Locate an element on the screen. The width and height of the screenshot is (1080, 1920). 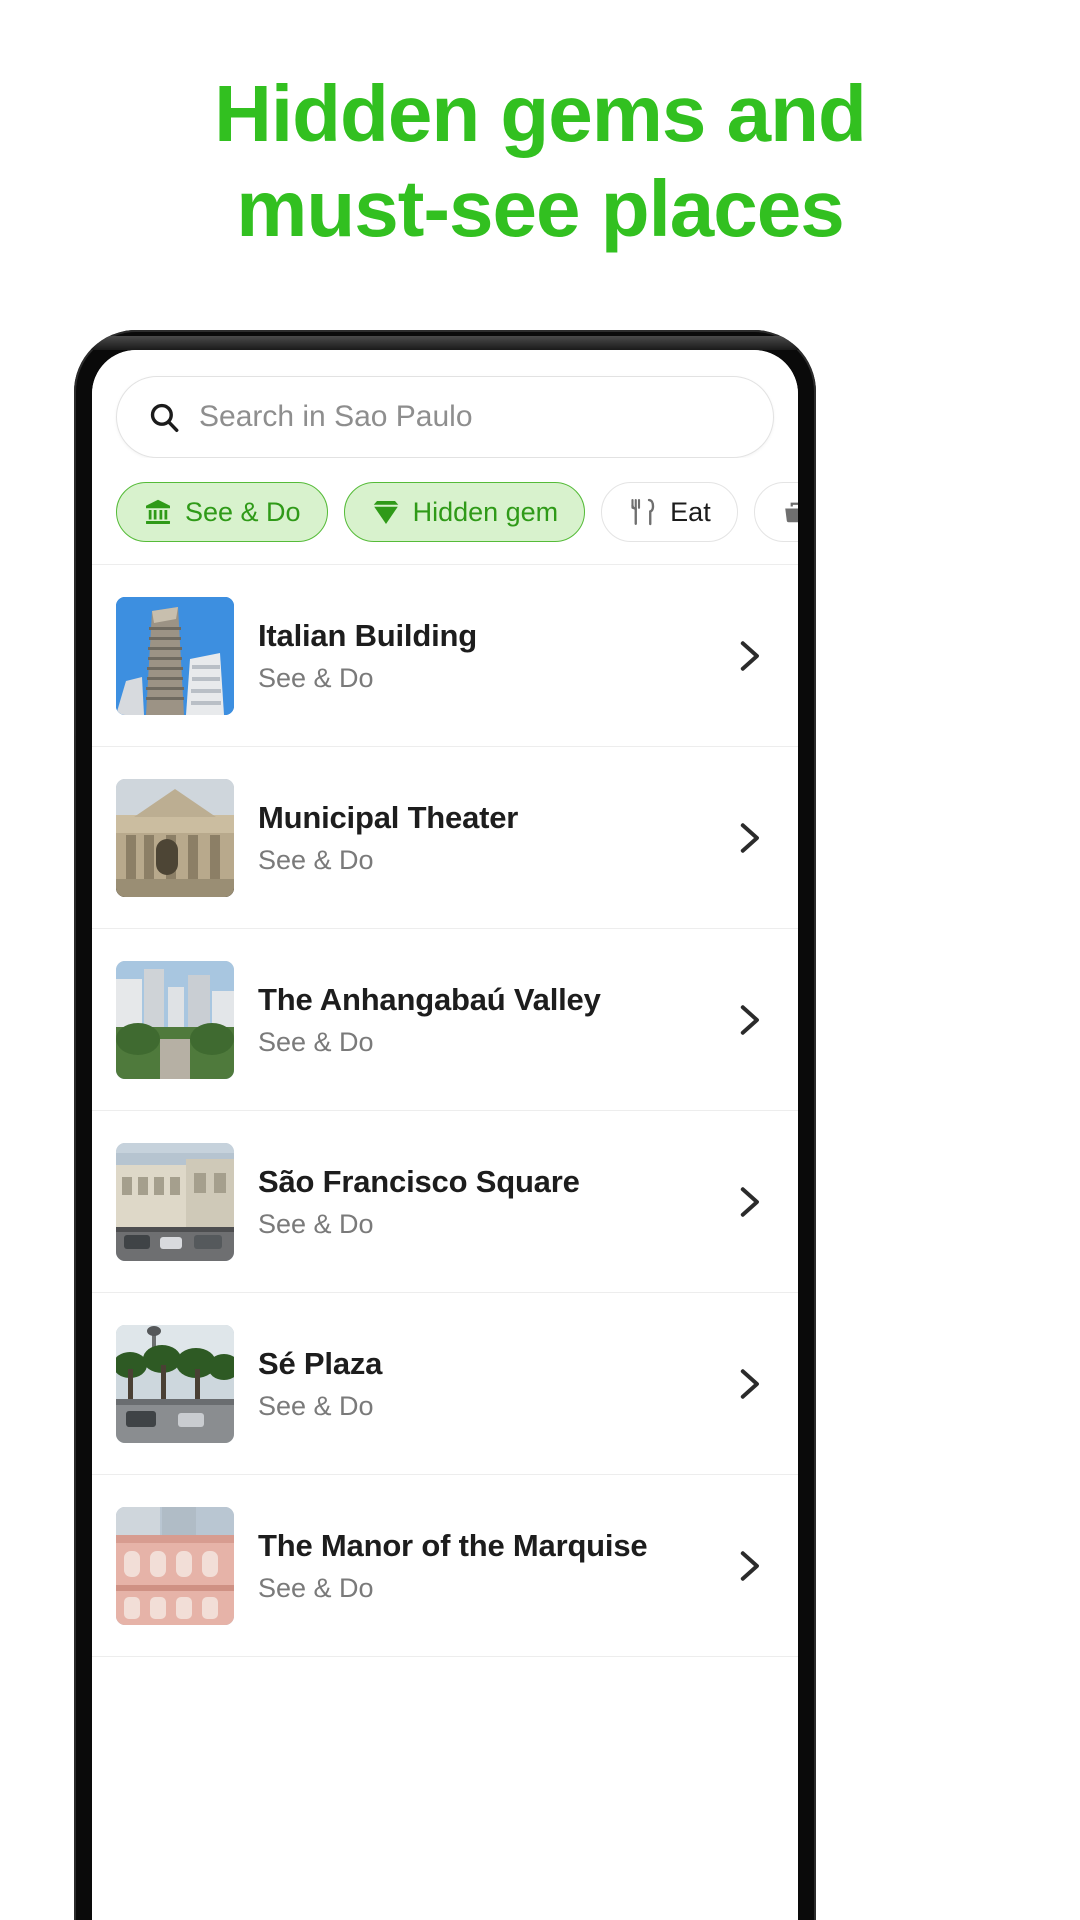
shopping-bag-icon is located at coordinates (789, 512).